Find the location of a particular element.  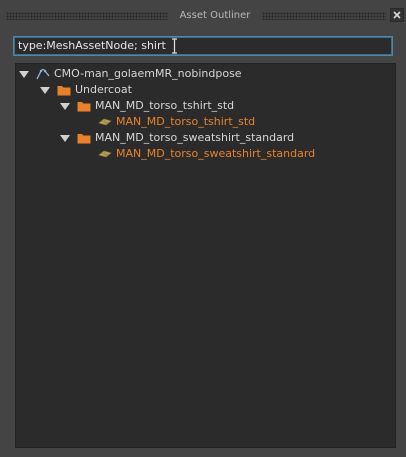

tree-item-subgroup: MAN_MD_torso_tshirt_std is located at coordinates (147, 106).